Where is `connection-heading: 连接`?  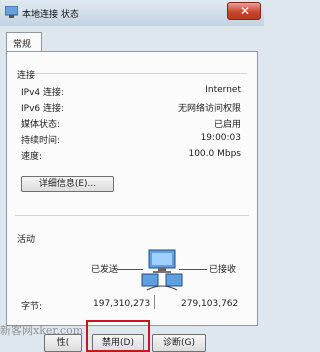 connection-heading: 连接 is located at coordinates (26, 76).